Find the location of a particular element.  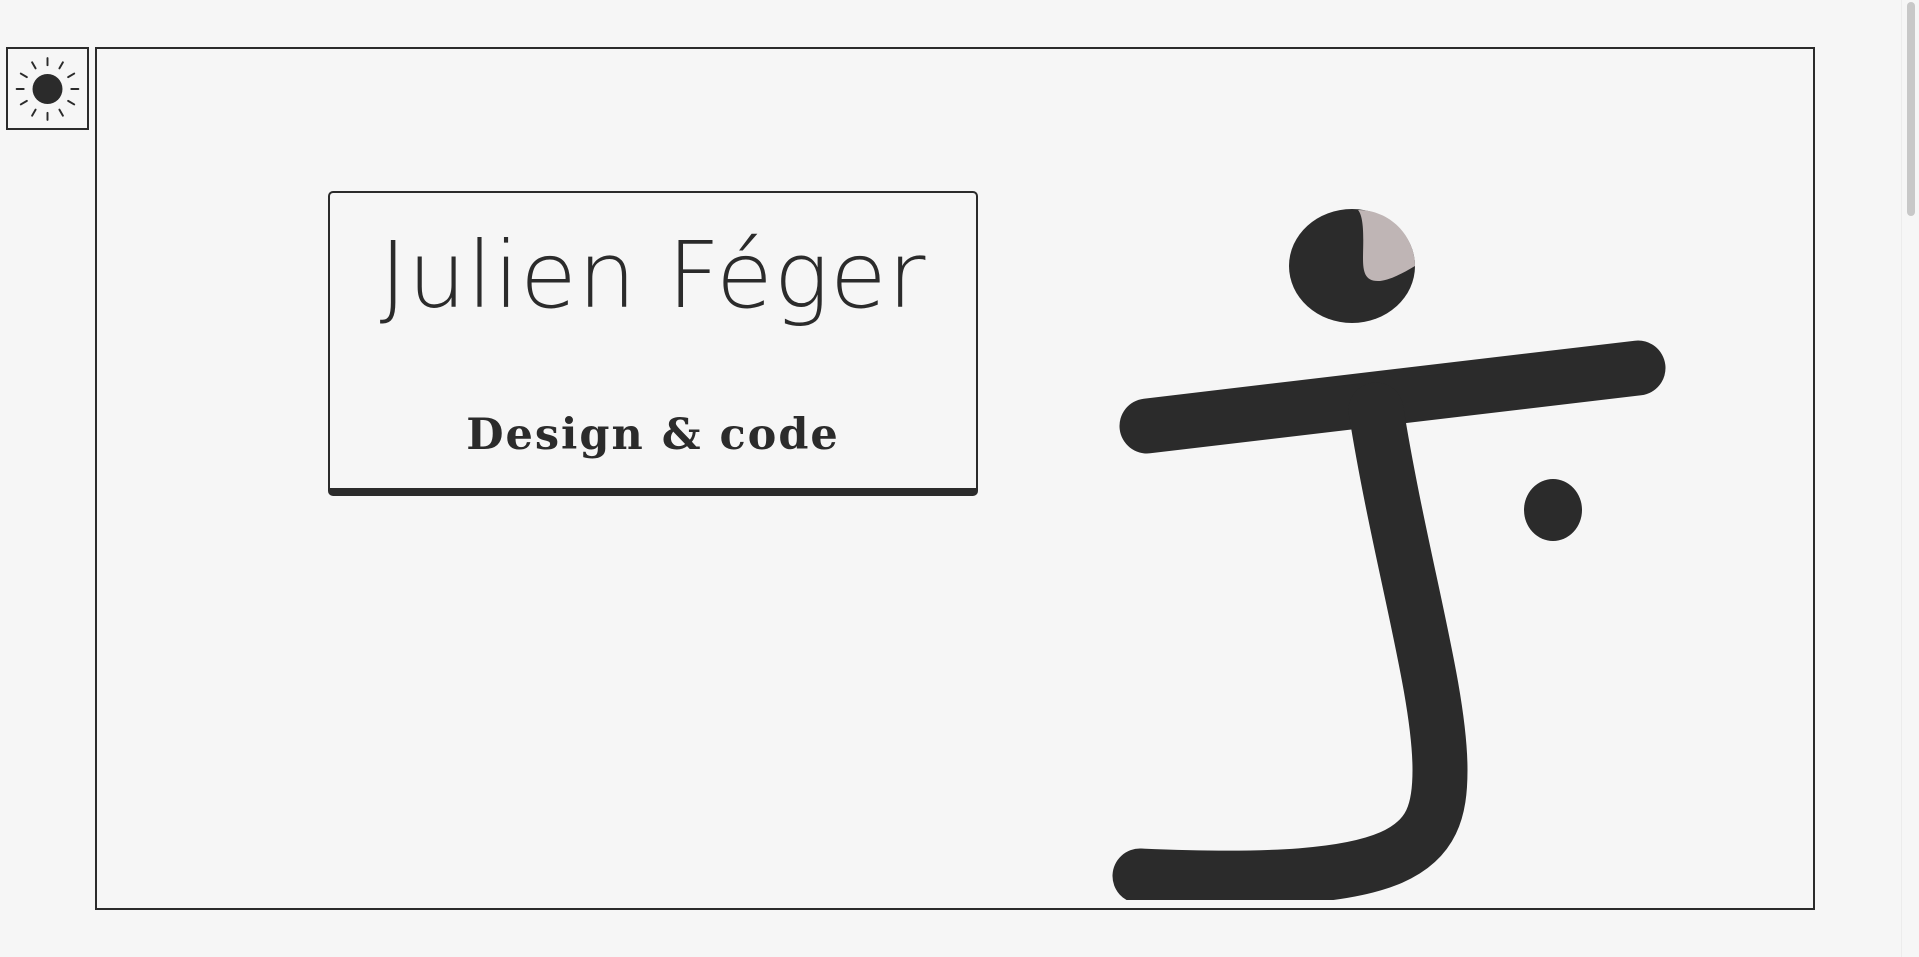

logo-accent-dot is located at coordinates (1553, 510).